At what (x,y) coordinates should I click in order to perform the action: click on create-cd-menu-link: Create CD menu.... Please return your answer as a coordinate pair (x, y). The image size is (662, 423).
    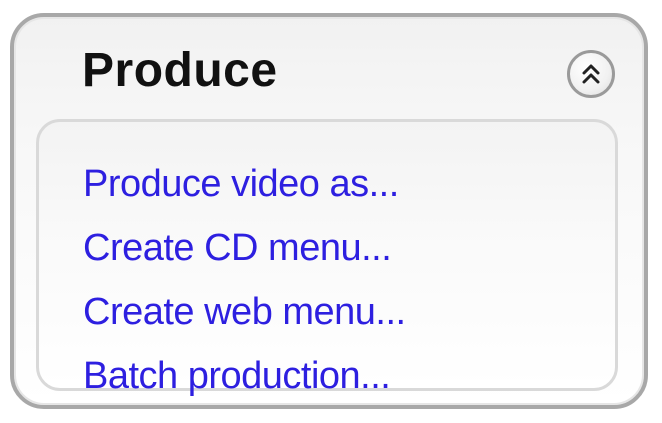
    Looking at the image, I should click on (244, 248).